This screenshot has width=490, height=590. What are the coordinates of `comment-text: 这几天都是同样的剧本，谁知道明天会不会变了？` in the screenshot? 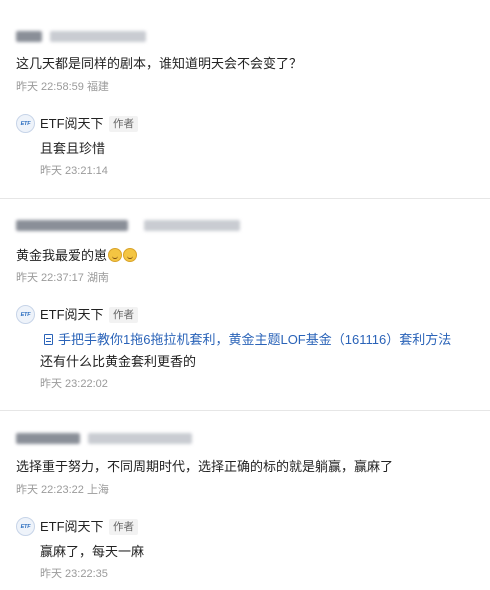 It's located at (159, 63).